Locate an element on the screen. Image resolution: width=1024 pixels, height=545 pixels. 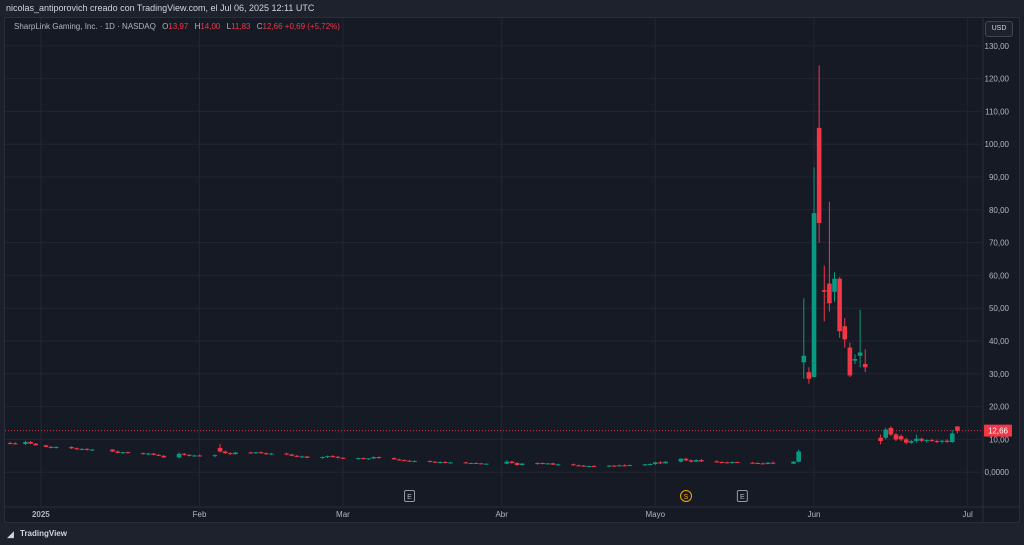
open-value: 13,97 is located at coordinates (178, 26).